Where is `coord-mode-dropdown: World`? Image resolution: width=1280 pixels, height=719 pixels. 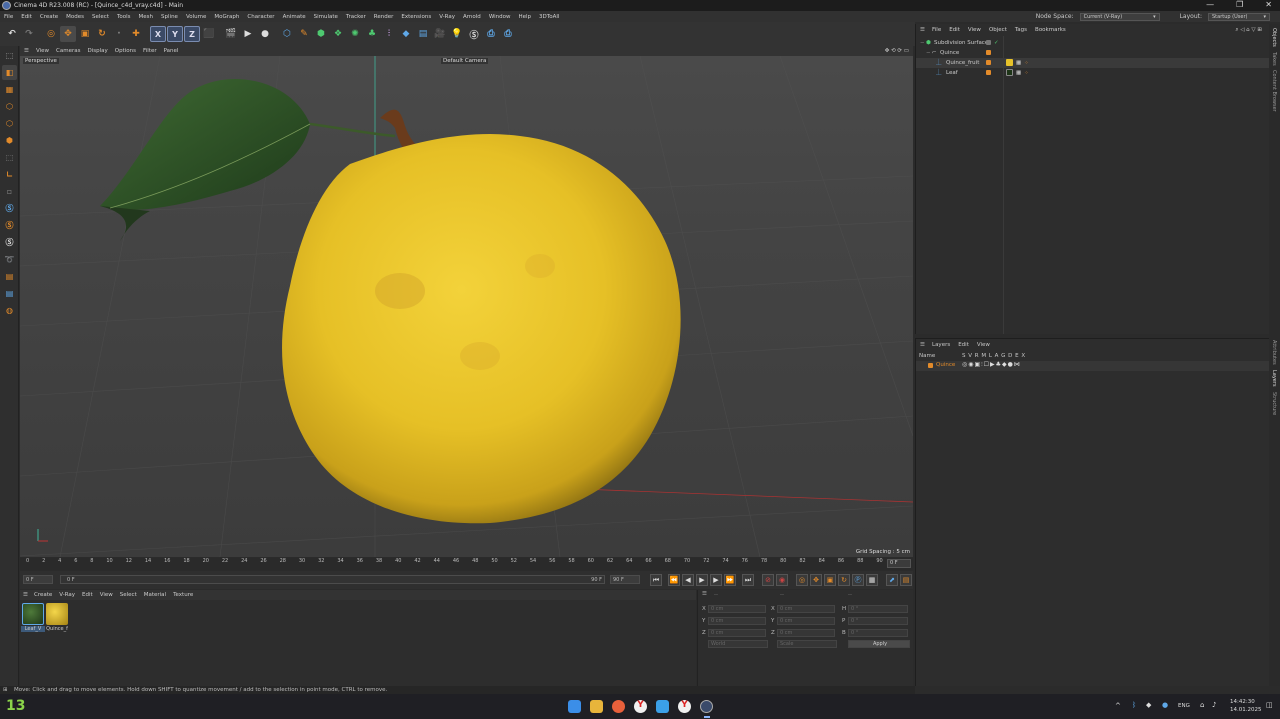 coord-mode-dropdown: World is located at coordinates (738, 644).